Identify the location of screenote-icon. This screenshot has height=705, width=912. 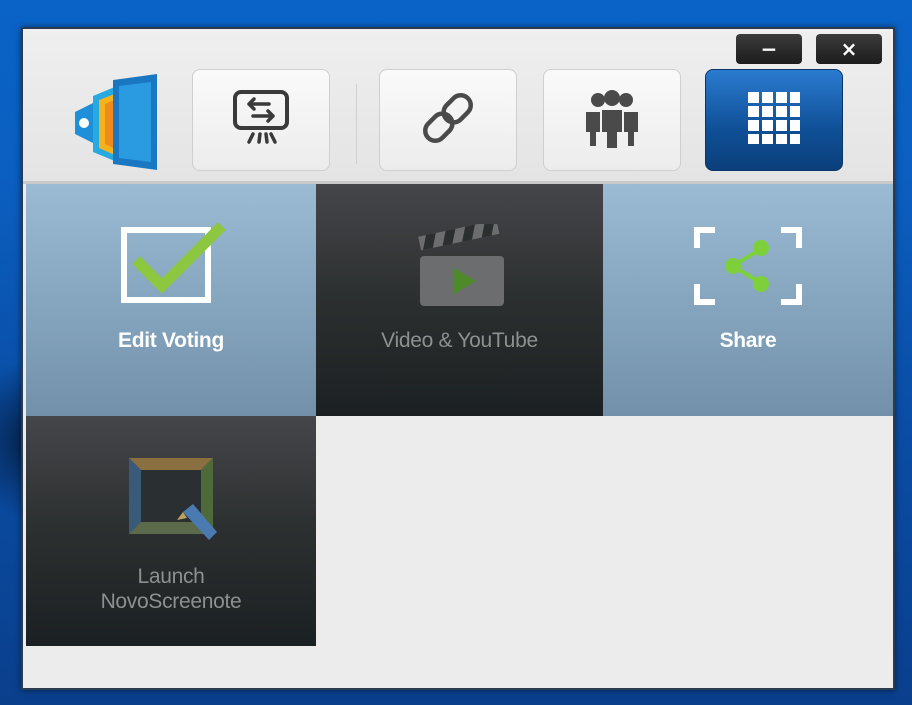
(171, 502).